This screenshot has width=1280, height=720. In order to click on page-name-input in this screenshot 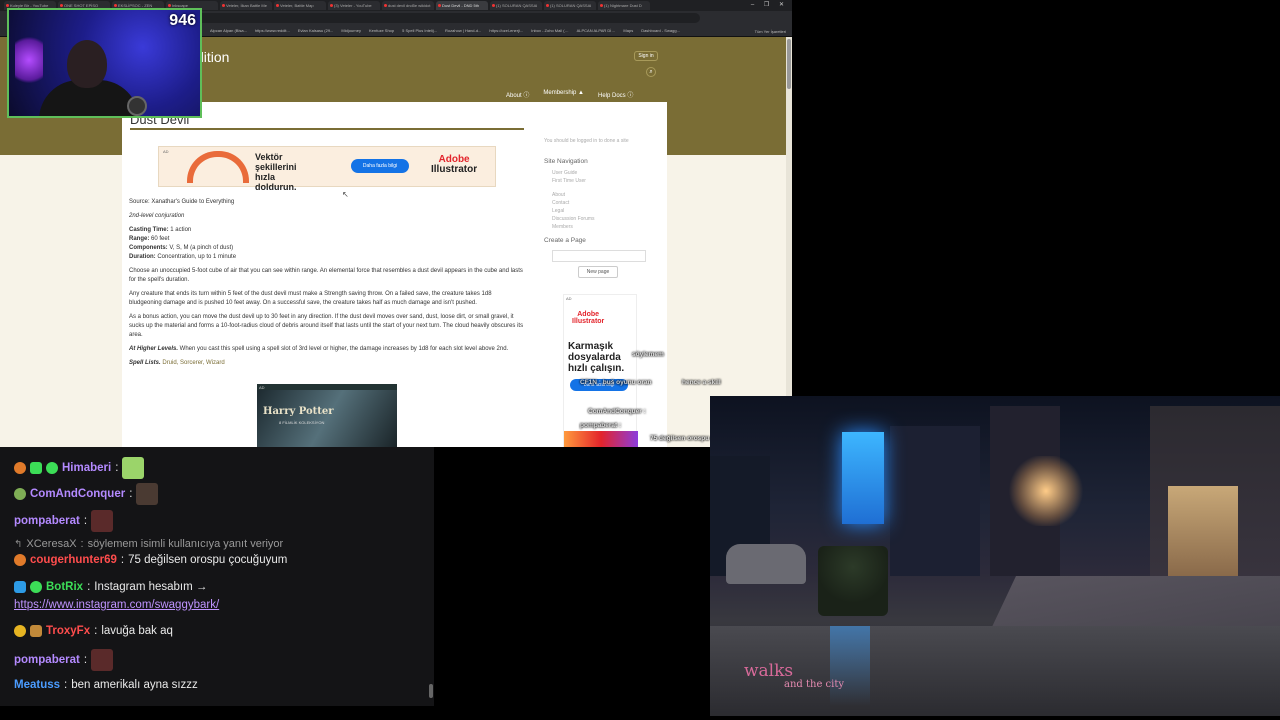, I will do `click(599, 256)`.